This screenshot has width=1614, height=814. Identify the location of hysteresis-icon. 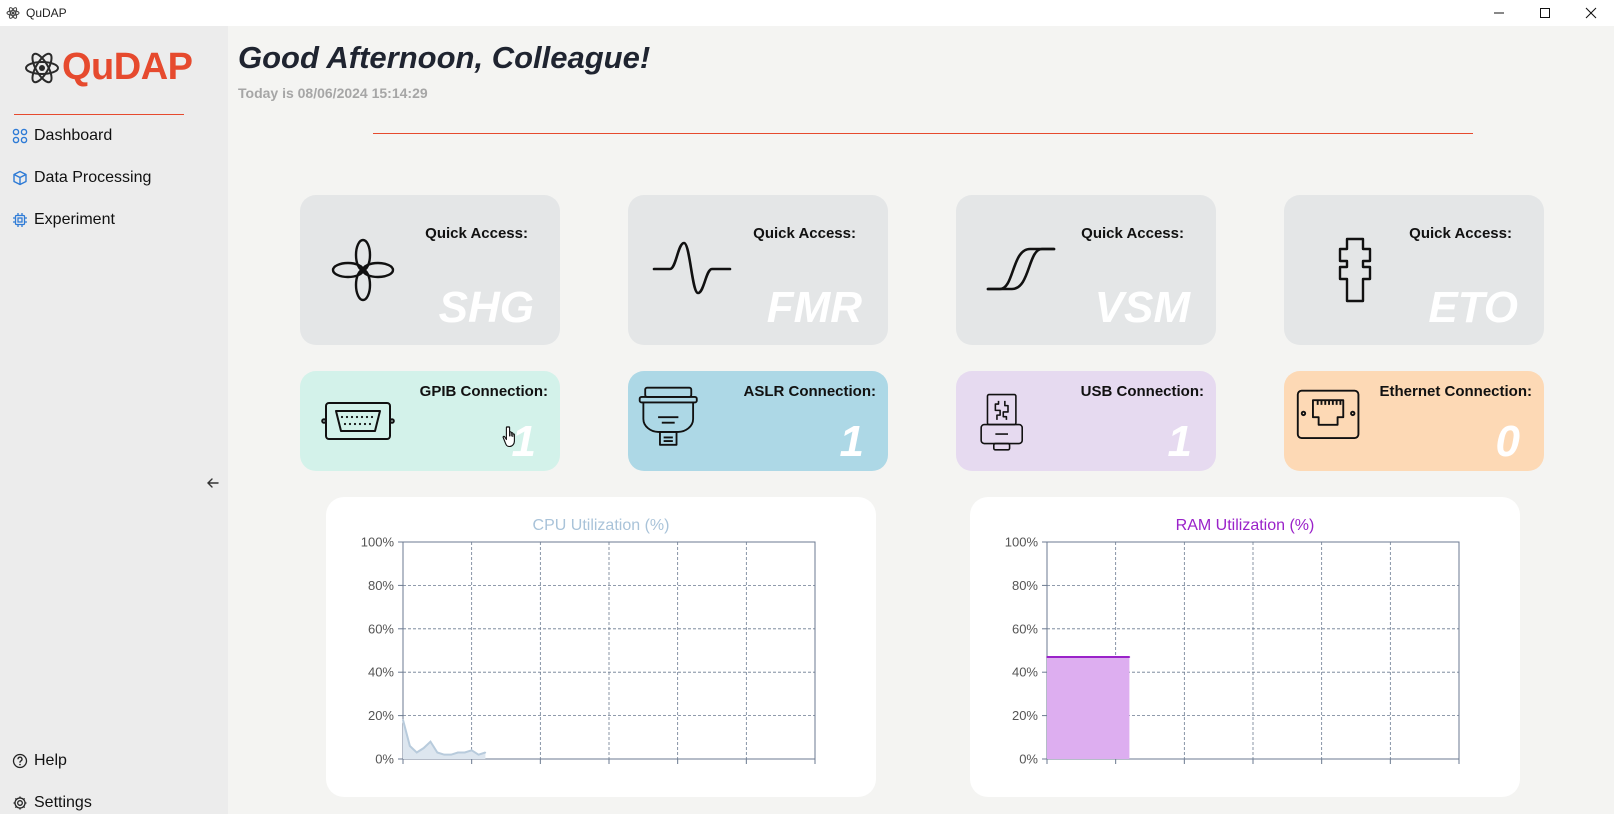
(1021, 269).